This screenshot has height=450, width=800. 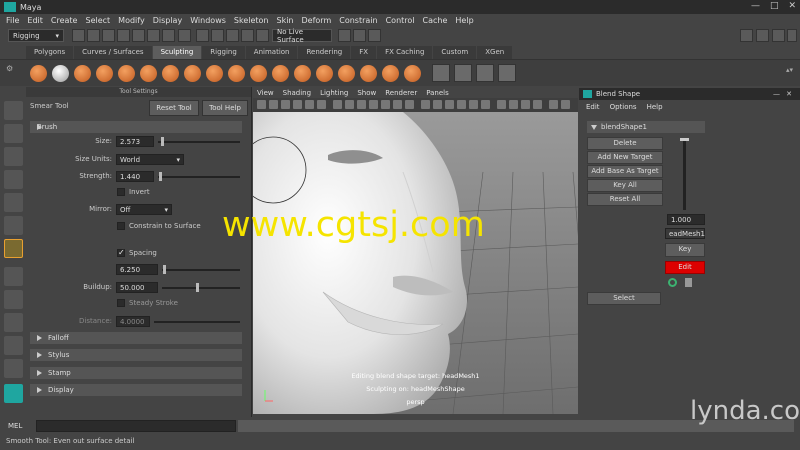 What do you see at coordinates (164, 269) in the screenshot?
I see `spacing-slider-handle` at bounding box center [164, 269].